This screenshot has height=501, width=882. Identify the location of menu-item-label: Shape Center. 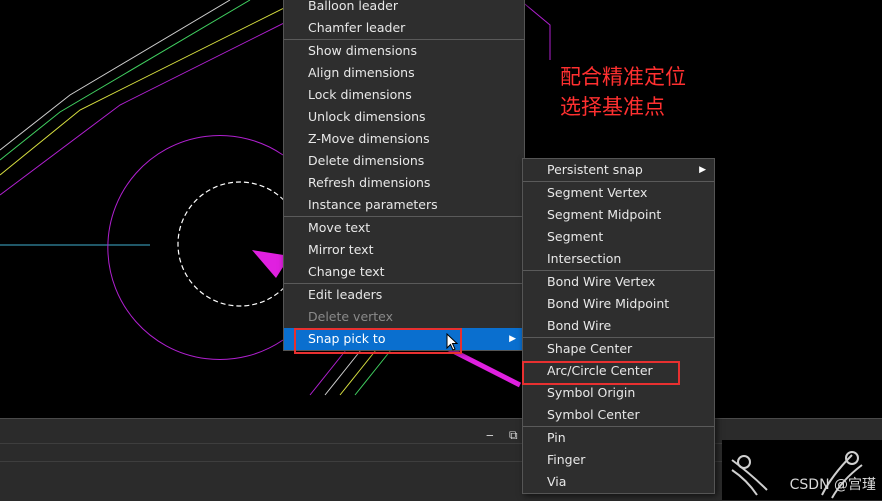
(590, 348).